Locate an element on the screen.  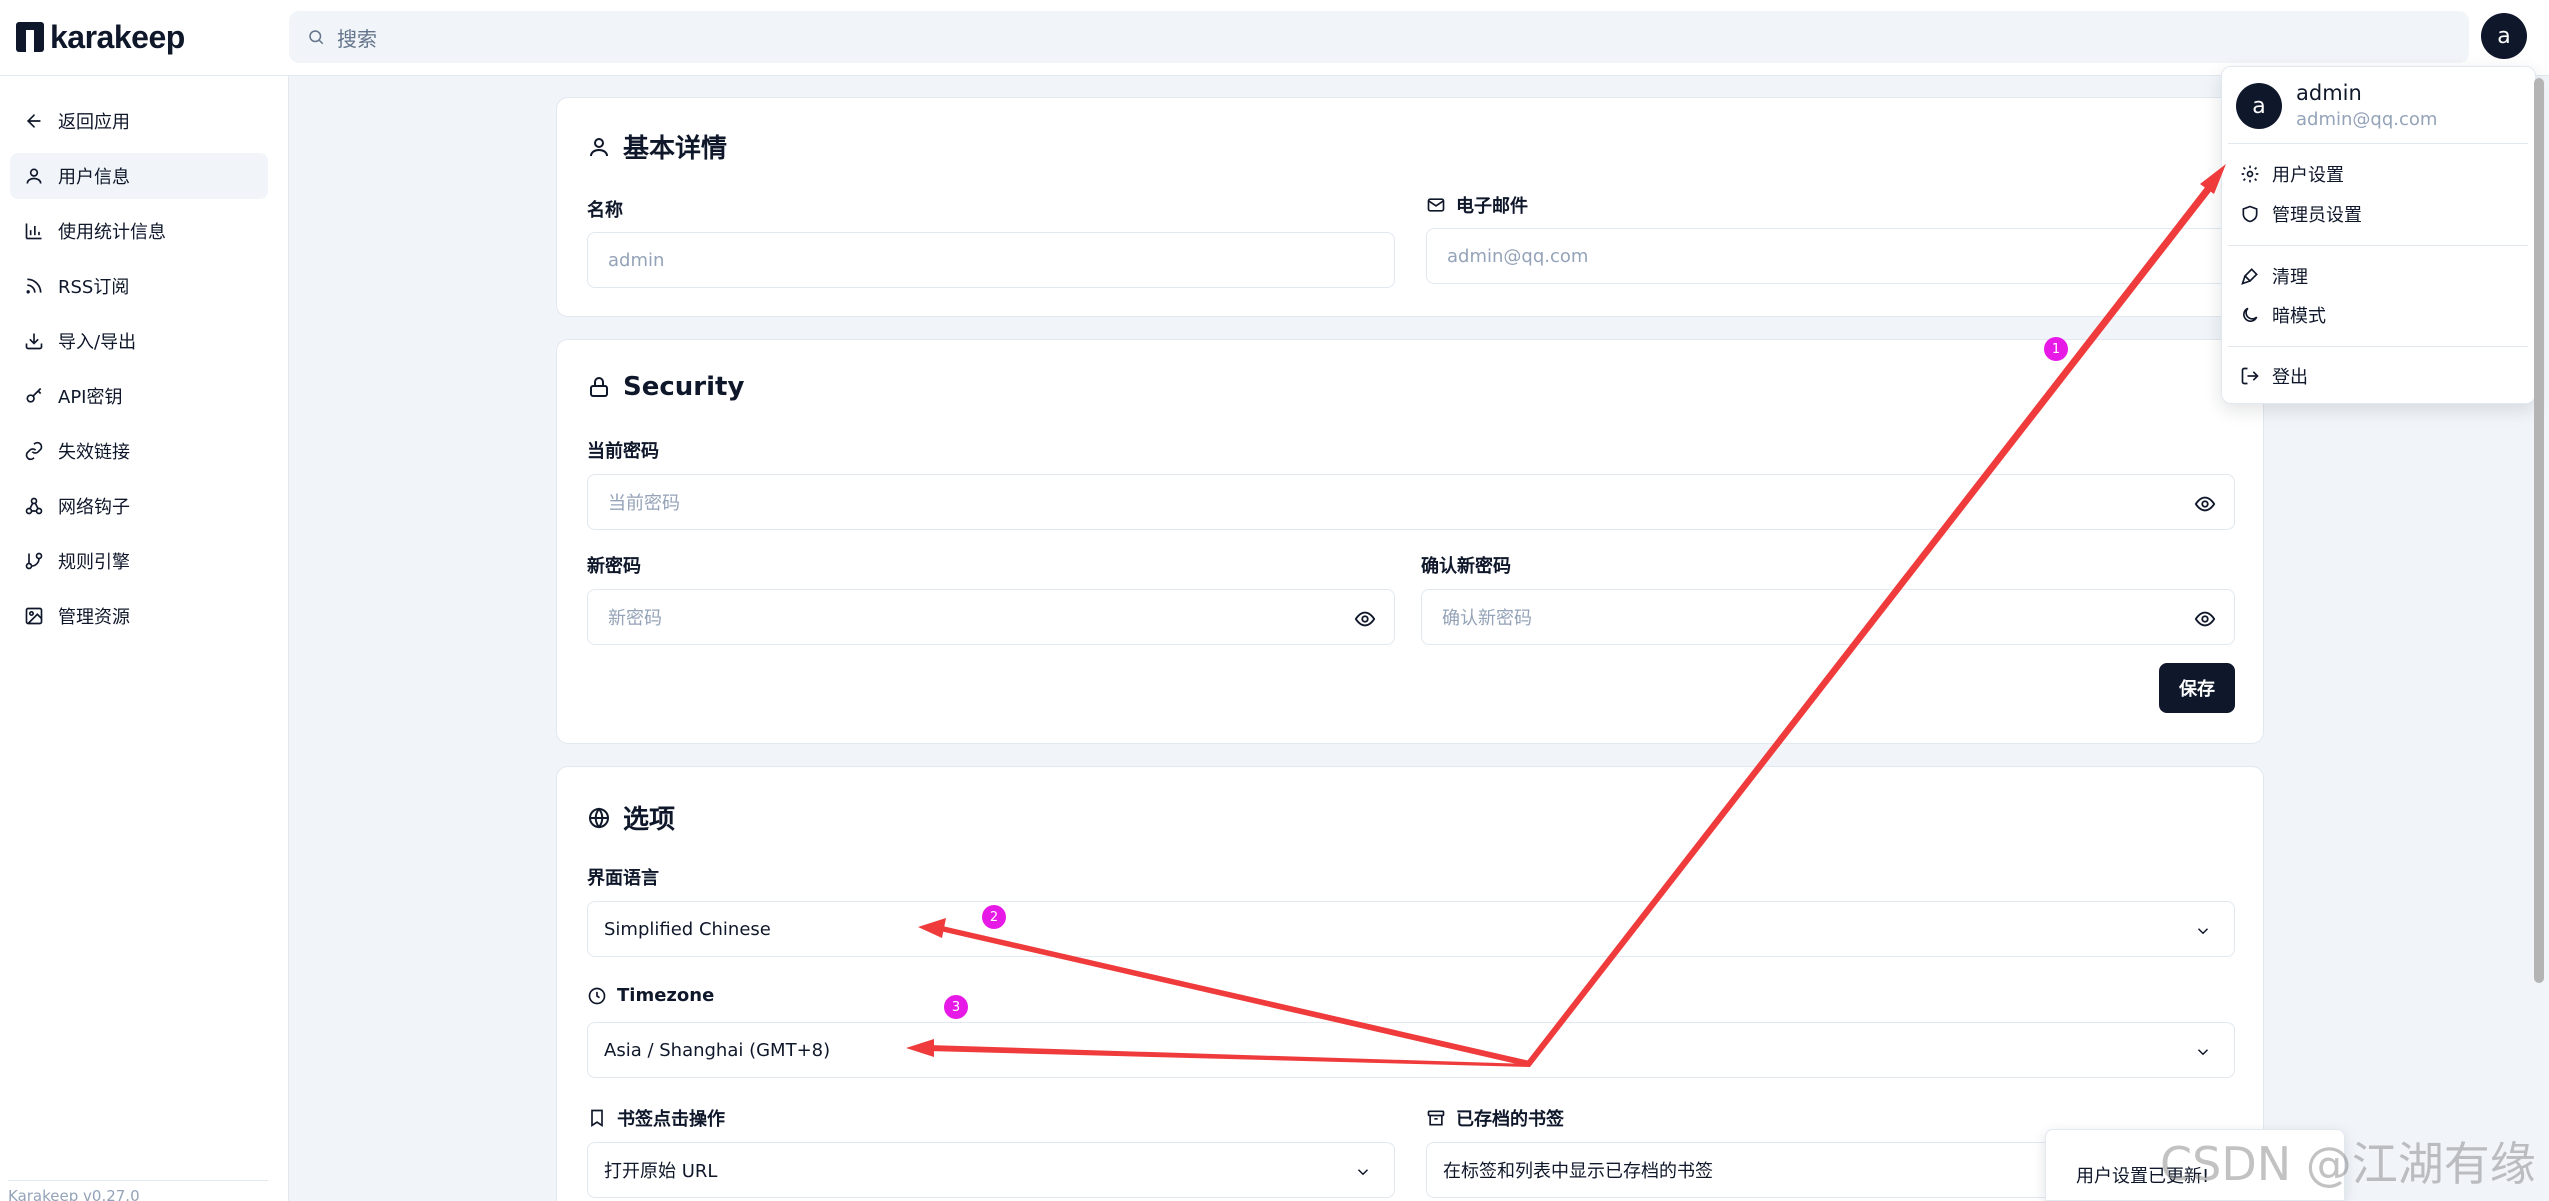
bookmark-click-label: 书签点击操作 is located at coordinates (656, 1118).